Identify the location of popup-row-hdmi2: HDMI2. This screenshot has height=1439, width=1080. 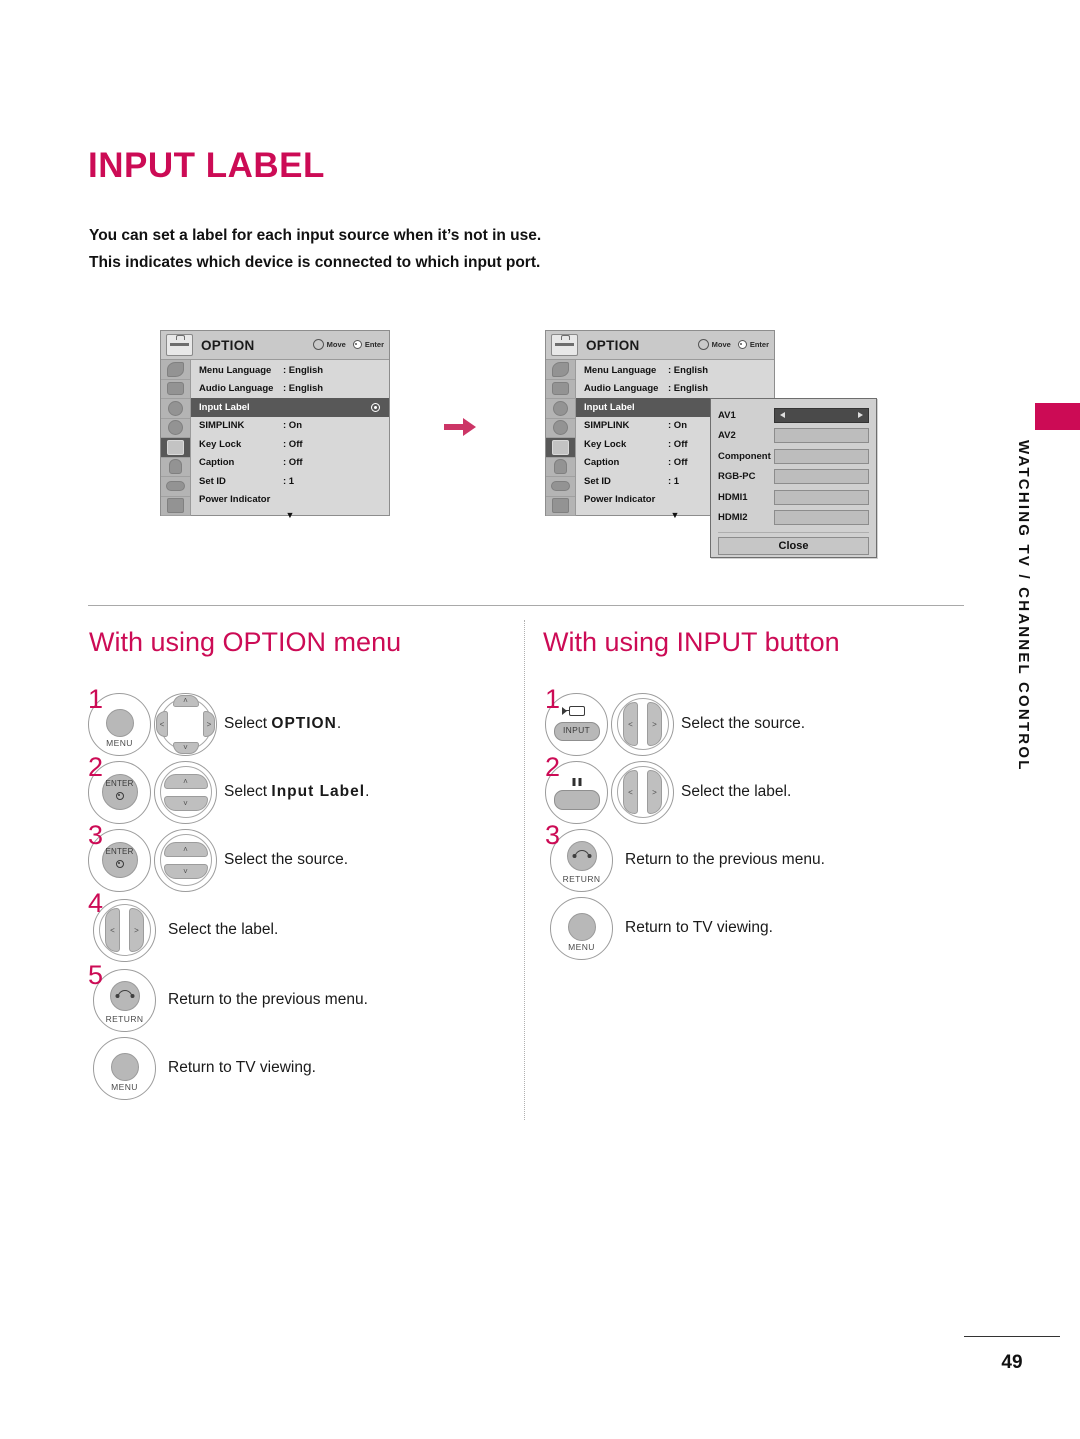
(793, 518).